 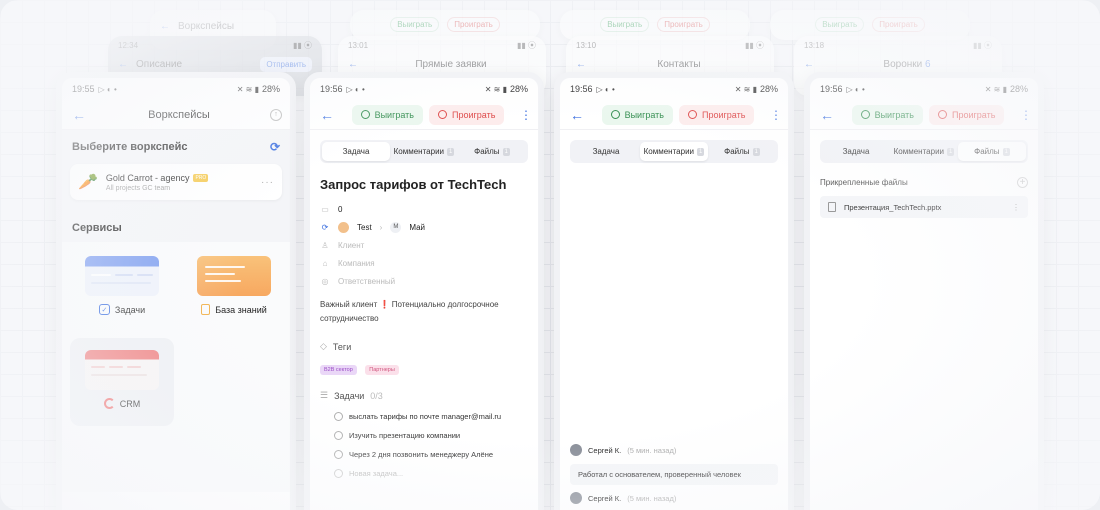 I want to click on lose-circle-icon, so click(x=942, y=114).